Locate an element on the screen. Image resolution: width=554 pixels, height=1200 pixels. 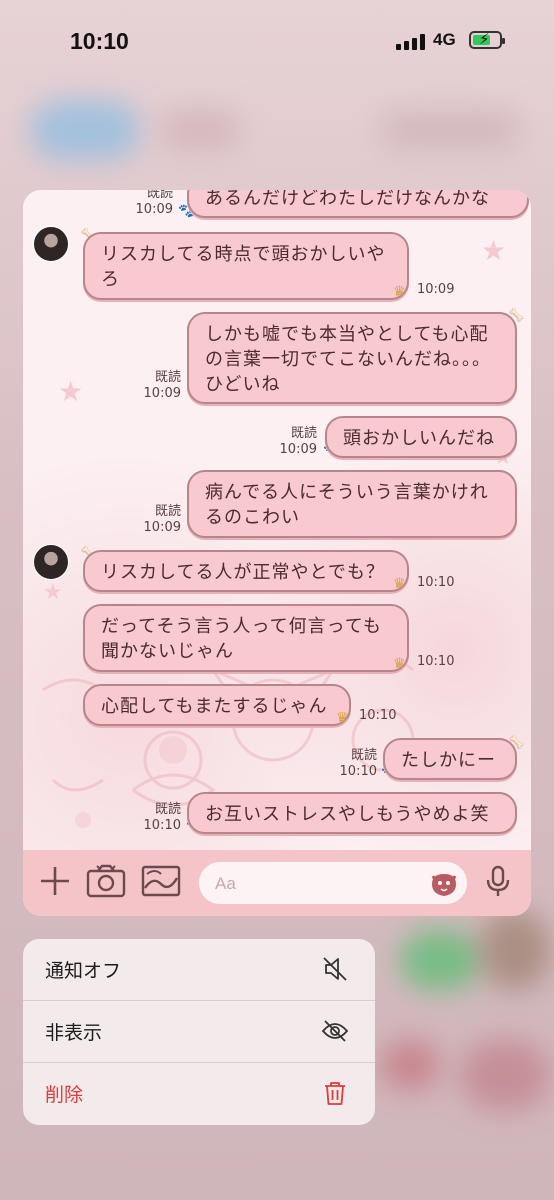
trash-icon is located at coordinates (335, 1093).